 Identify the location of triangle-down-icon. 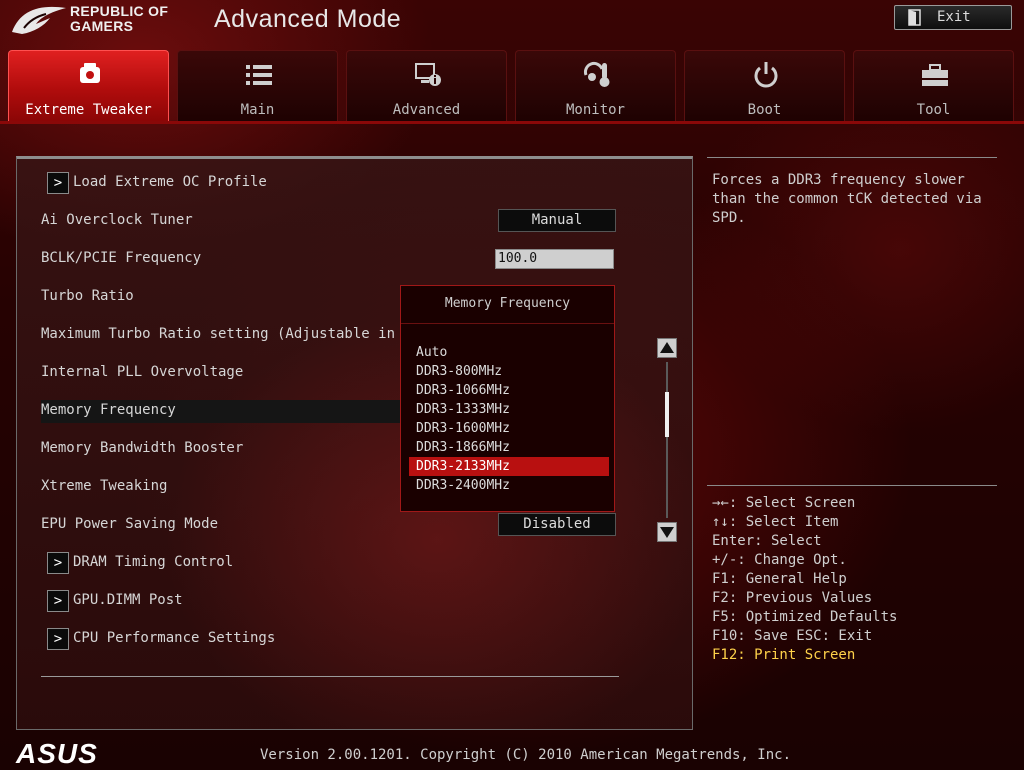
(667, 532).